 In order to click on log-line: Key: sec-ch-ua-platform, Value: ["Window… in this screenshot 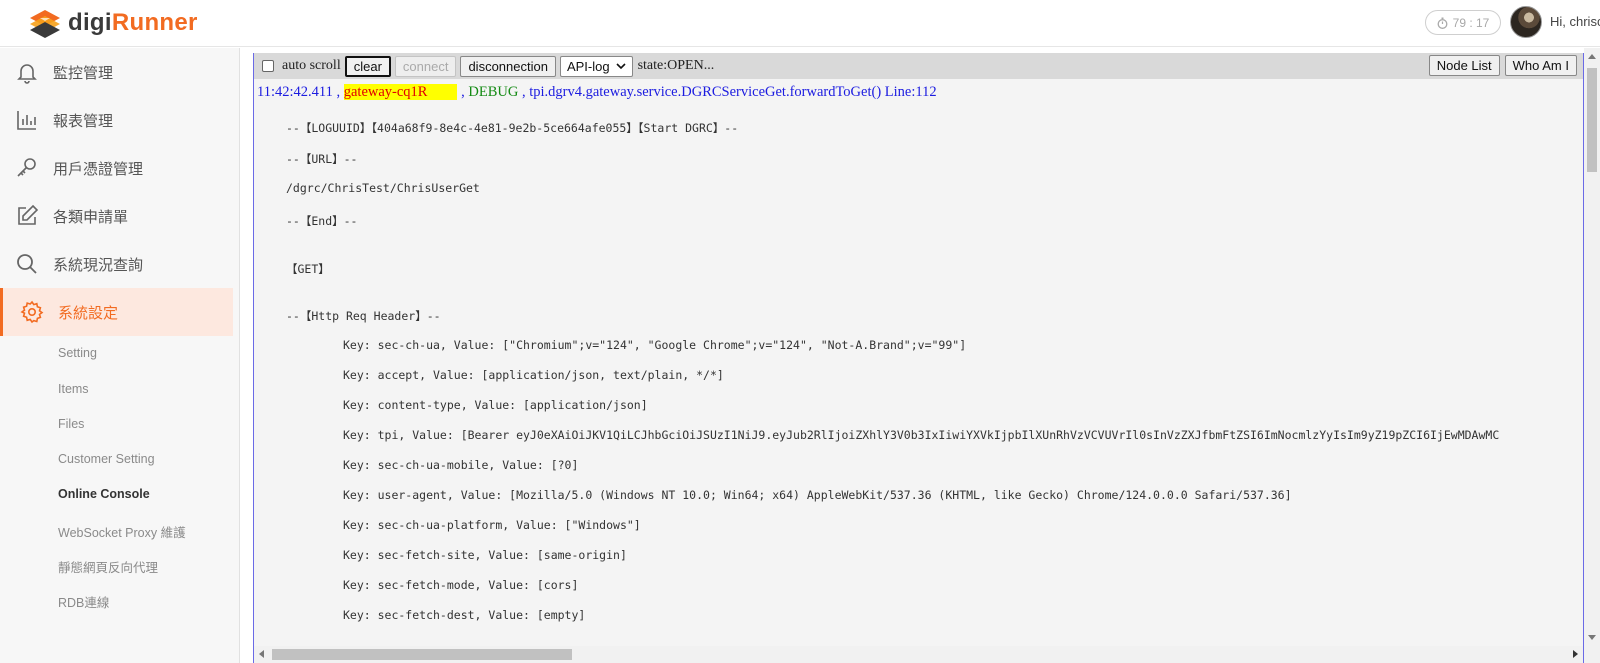, I will do `click(492, 525)`.